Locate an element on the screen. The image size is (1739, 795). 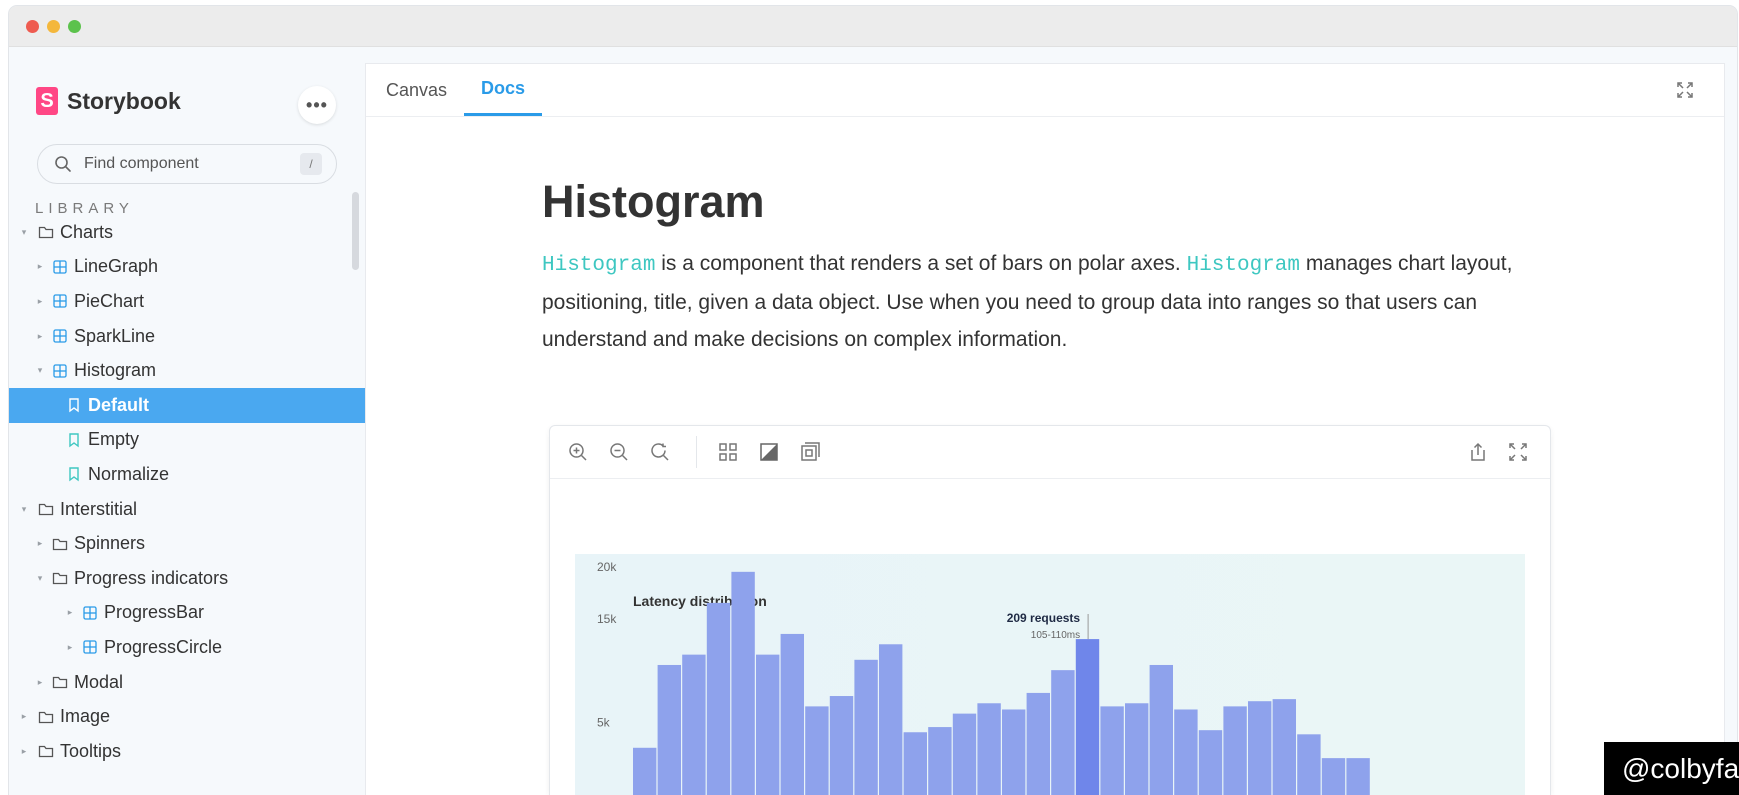
sidebar-item-spinners: ▸ Spinners is located at coordinates (187, 543).